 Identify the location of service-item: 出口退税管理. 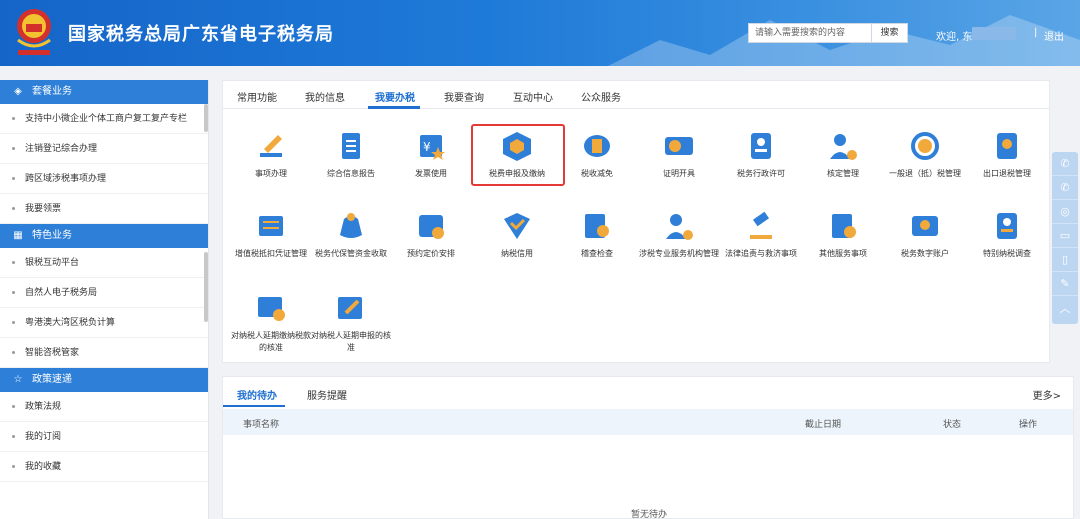
(1007, 154).